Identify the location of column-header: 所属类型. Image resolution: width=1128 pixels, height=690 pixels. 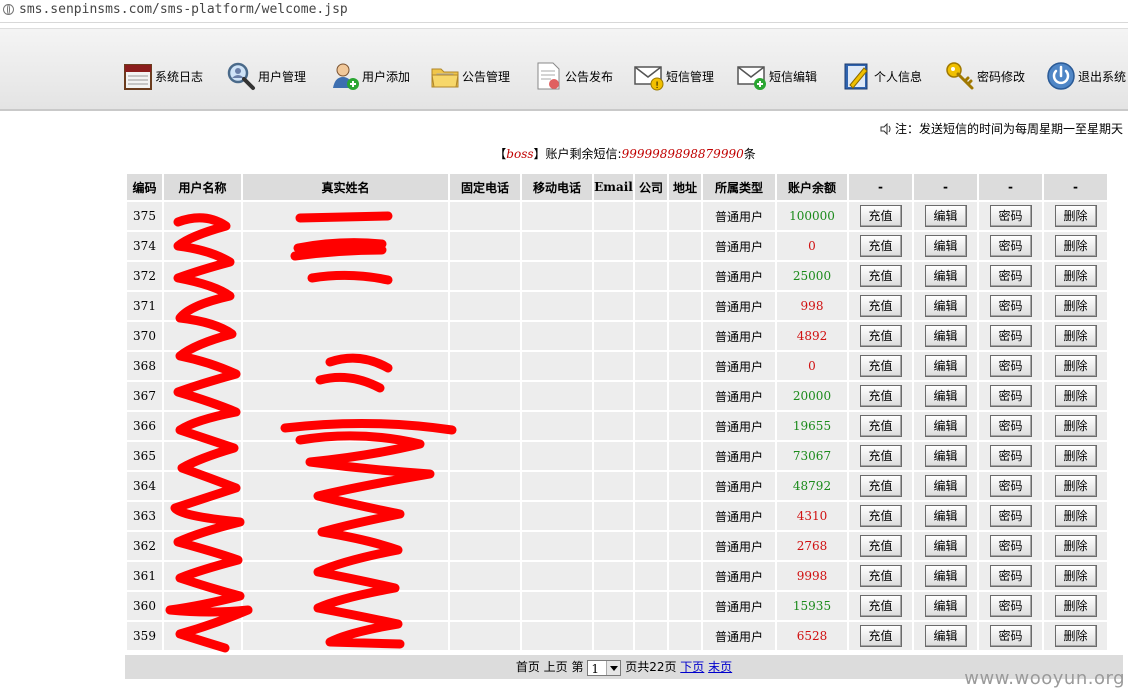
(739, 187).